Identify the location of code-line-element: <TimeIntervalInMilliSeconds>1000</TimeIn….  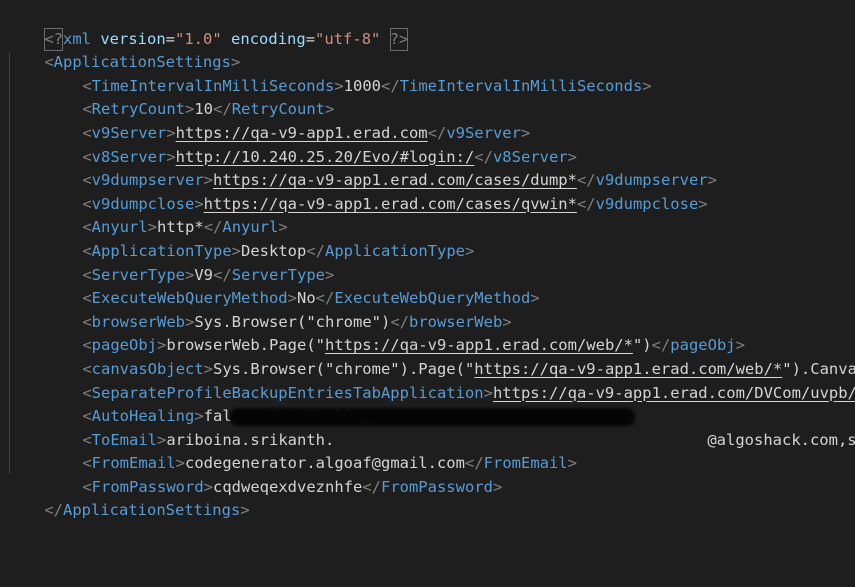
(427, 73).